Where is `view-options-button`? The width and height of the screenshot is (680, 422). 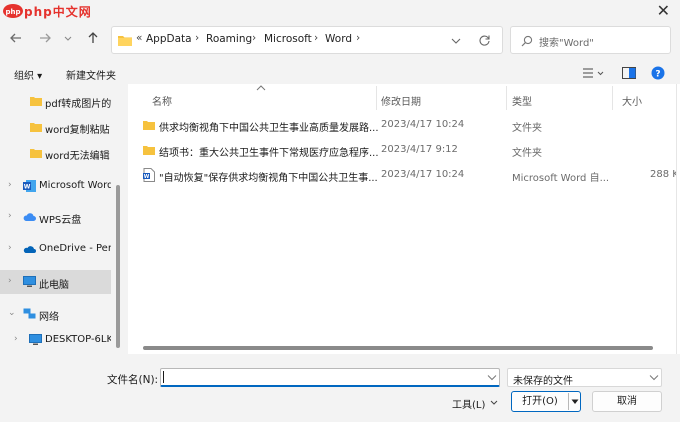
view-options-button is located at coordinates (594, 74).